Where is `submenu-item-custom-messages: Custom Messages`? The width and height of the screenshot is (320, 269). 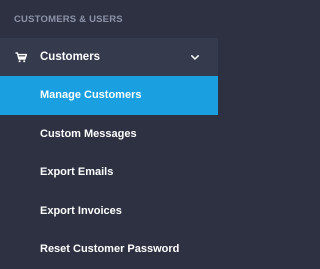 submenu-item-custom-messages: Custom Messages is located at coordinates (109, 134).